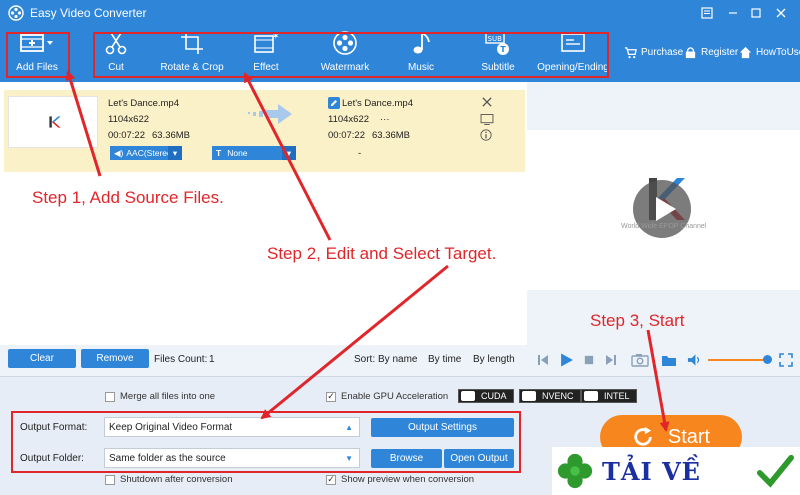 Image resolution: width=800 pixels, height=495 pixels. I want to click on svg-text: T, so click(503, 49).